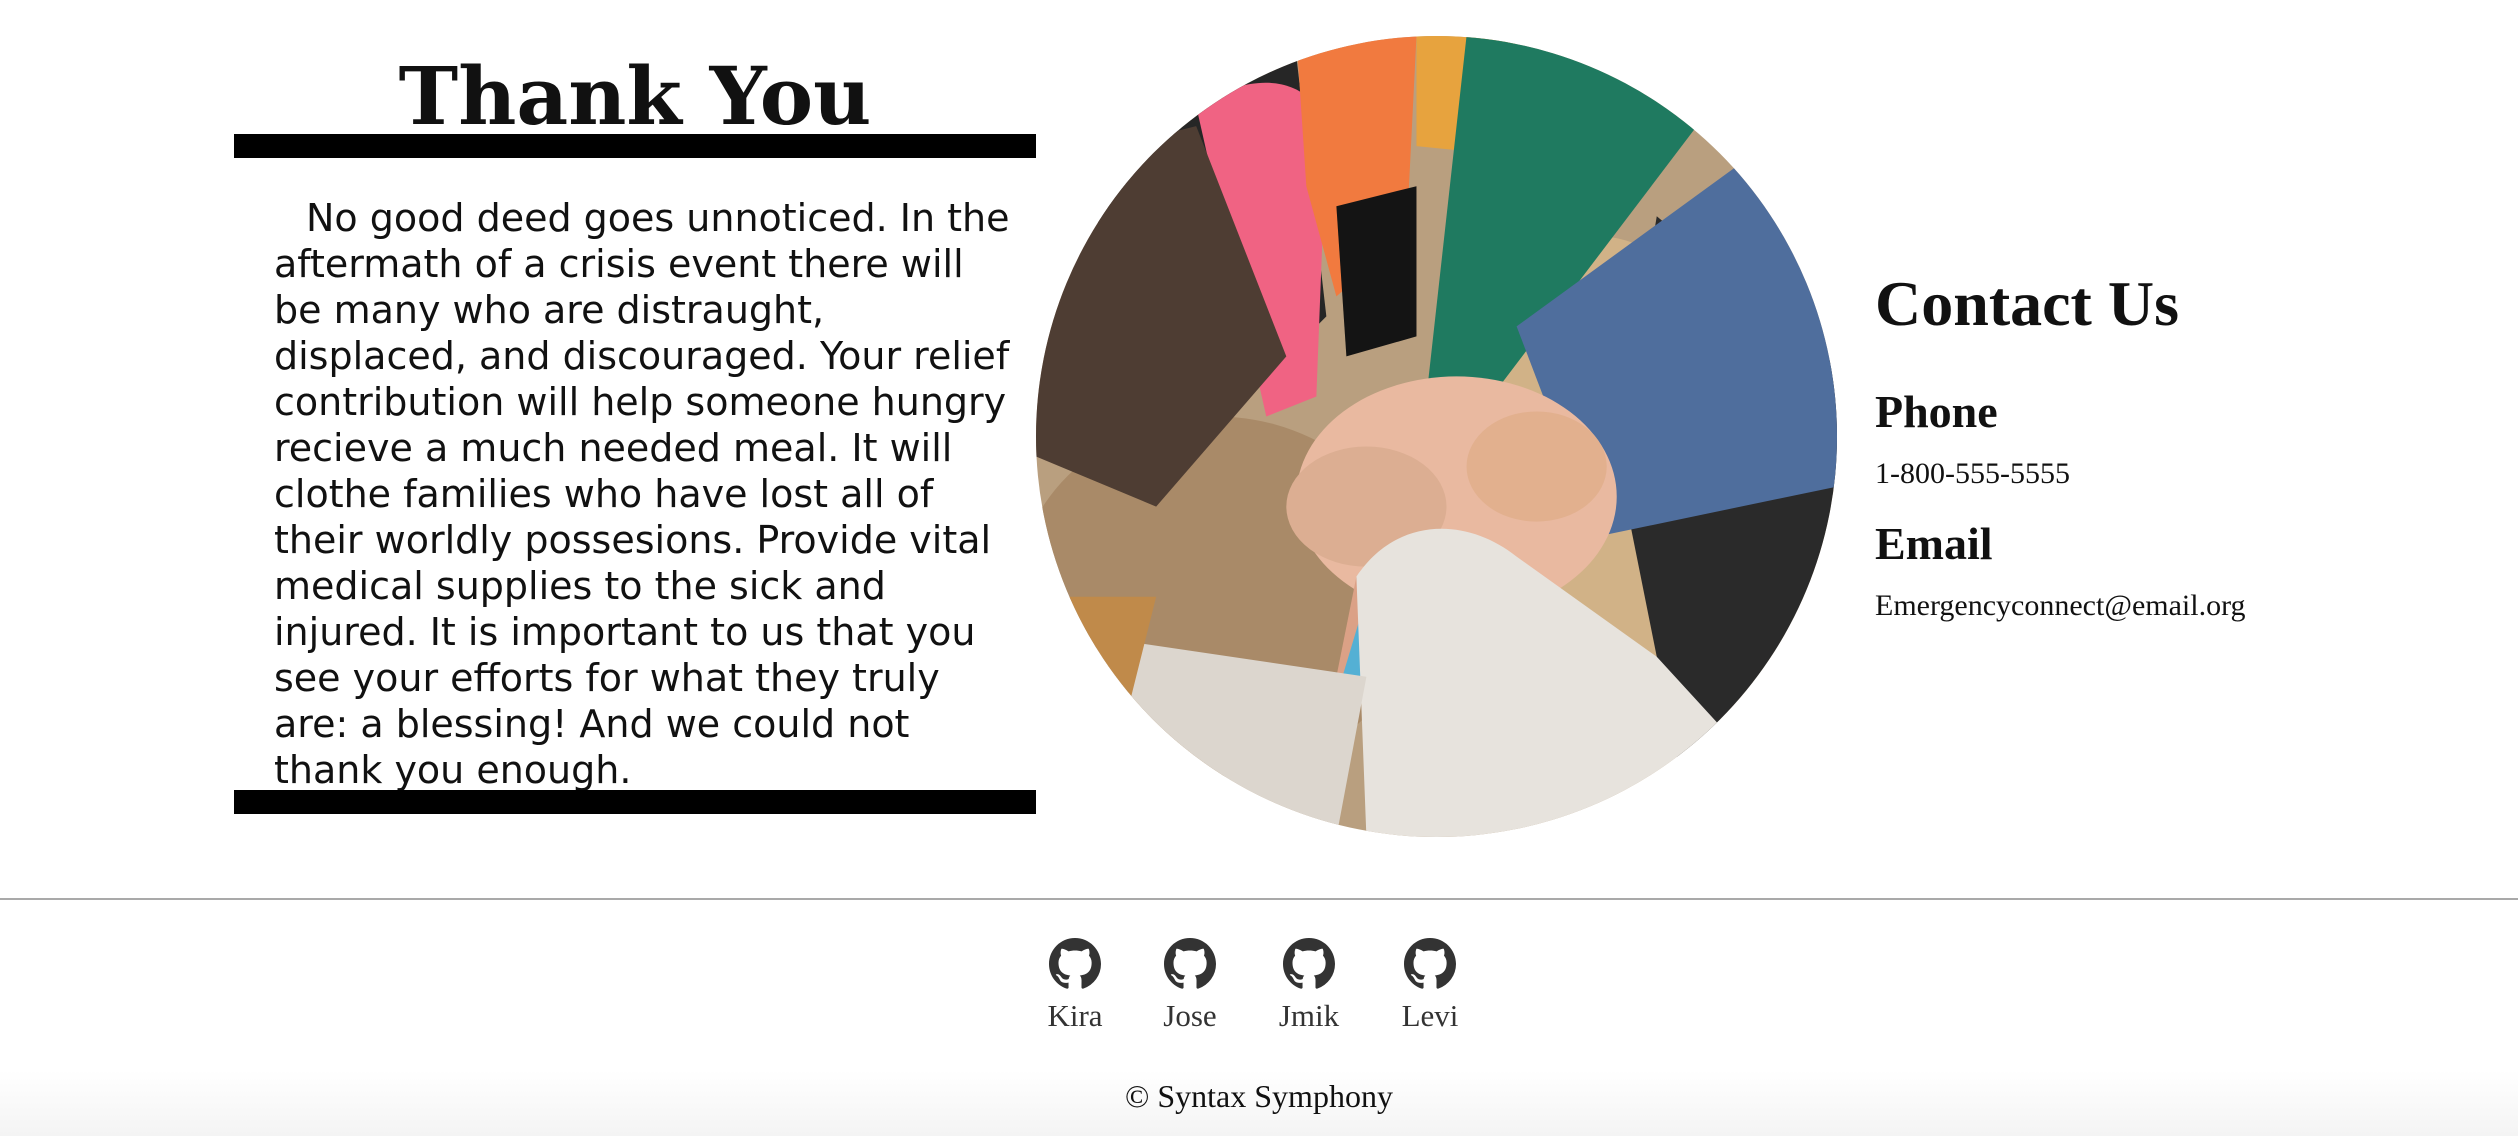 The width and height of the screenshot is (2518, 1136). I want to click on email-address: Emergencyconnect@email.org, so click(2060, 605).